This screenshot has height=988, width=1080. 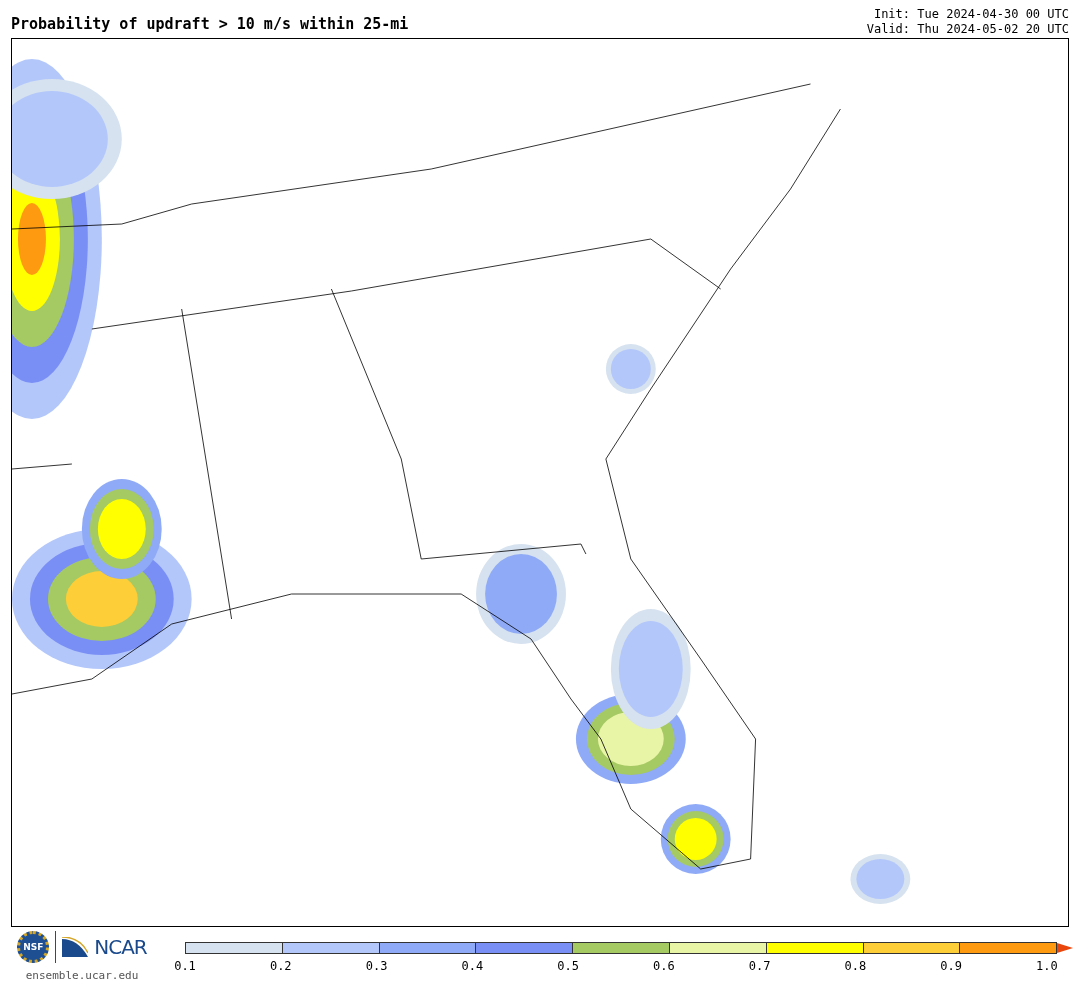 What do you see at coordinates (75, 947) in the screenshot?
I see `ncar-logo-icon` at bounding box center [75, 947].